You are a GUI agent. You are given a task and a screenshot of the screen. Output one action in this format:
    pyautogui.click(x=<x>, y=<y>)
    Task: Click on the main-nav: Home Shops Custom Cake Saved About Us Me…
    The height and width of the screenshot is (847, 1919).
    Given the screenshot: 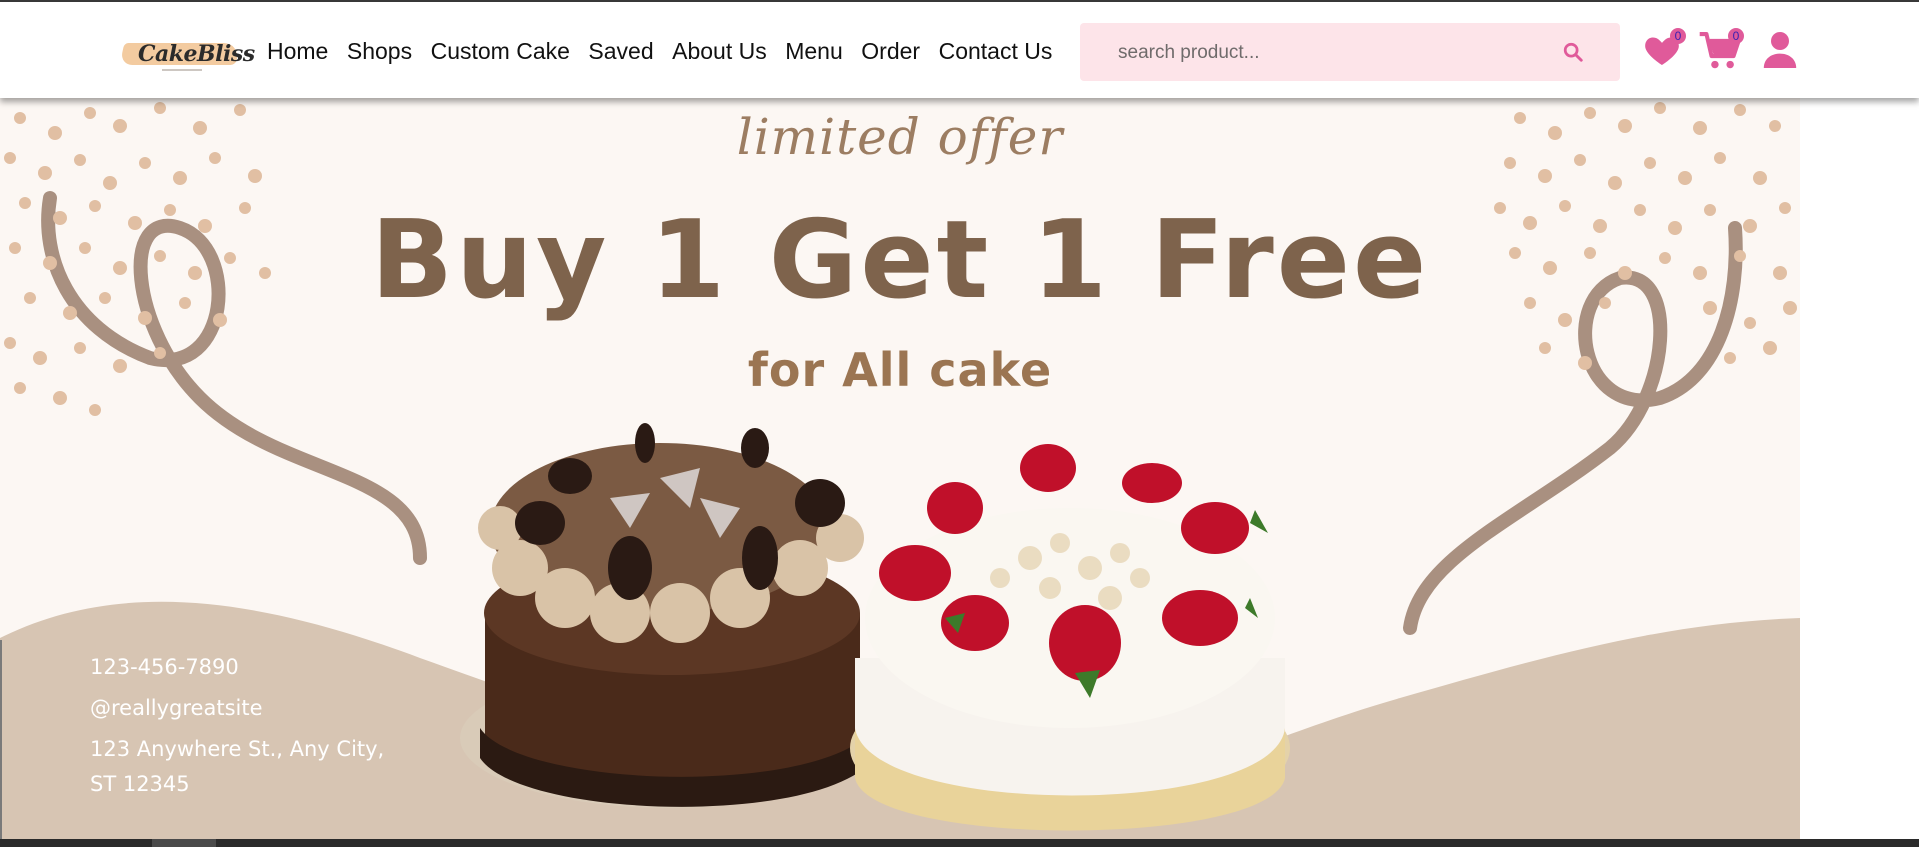 What is the action you would take?
    pyautogui.click(x=669, y=51)
    